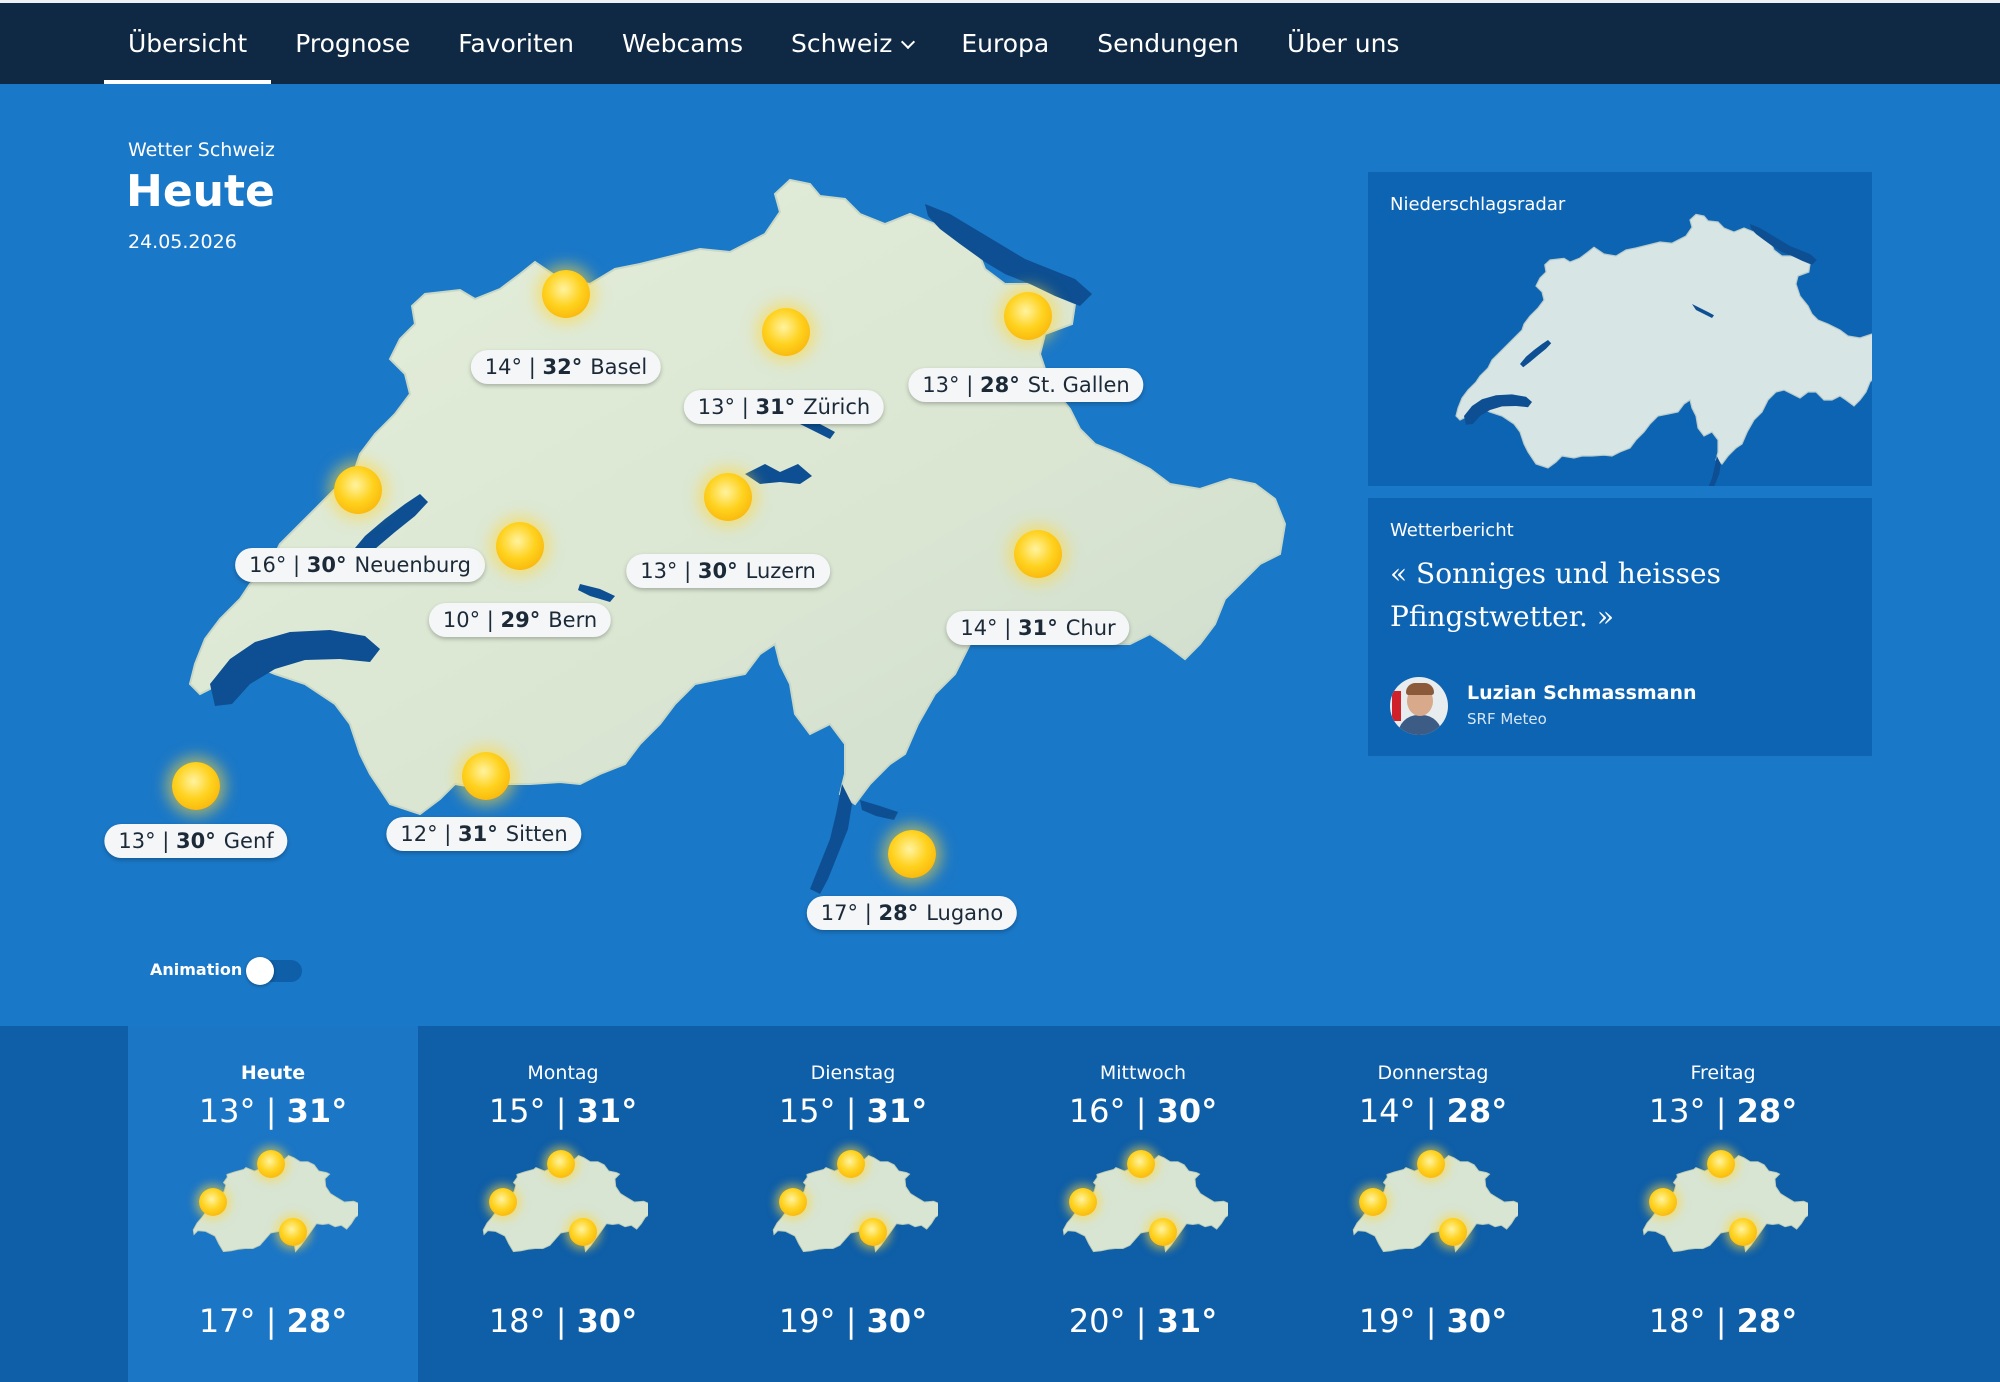  Describe the element at coordinates (196, 969) in the screenshot. I see `animation-label: Animation` at that location.